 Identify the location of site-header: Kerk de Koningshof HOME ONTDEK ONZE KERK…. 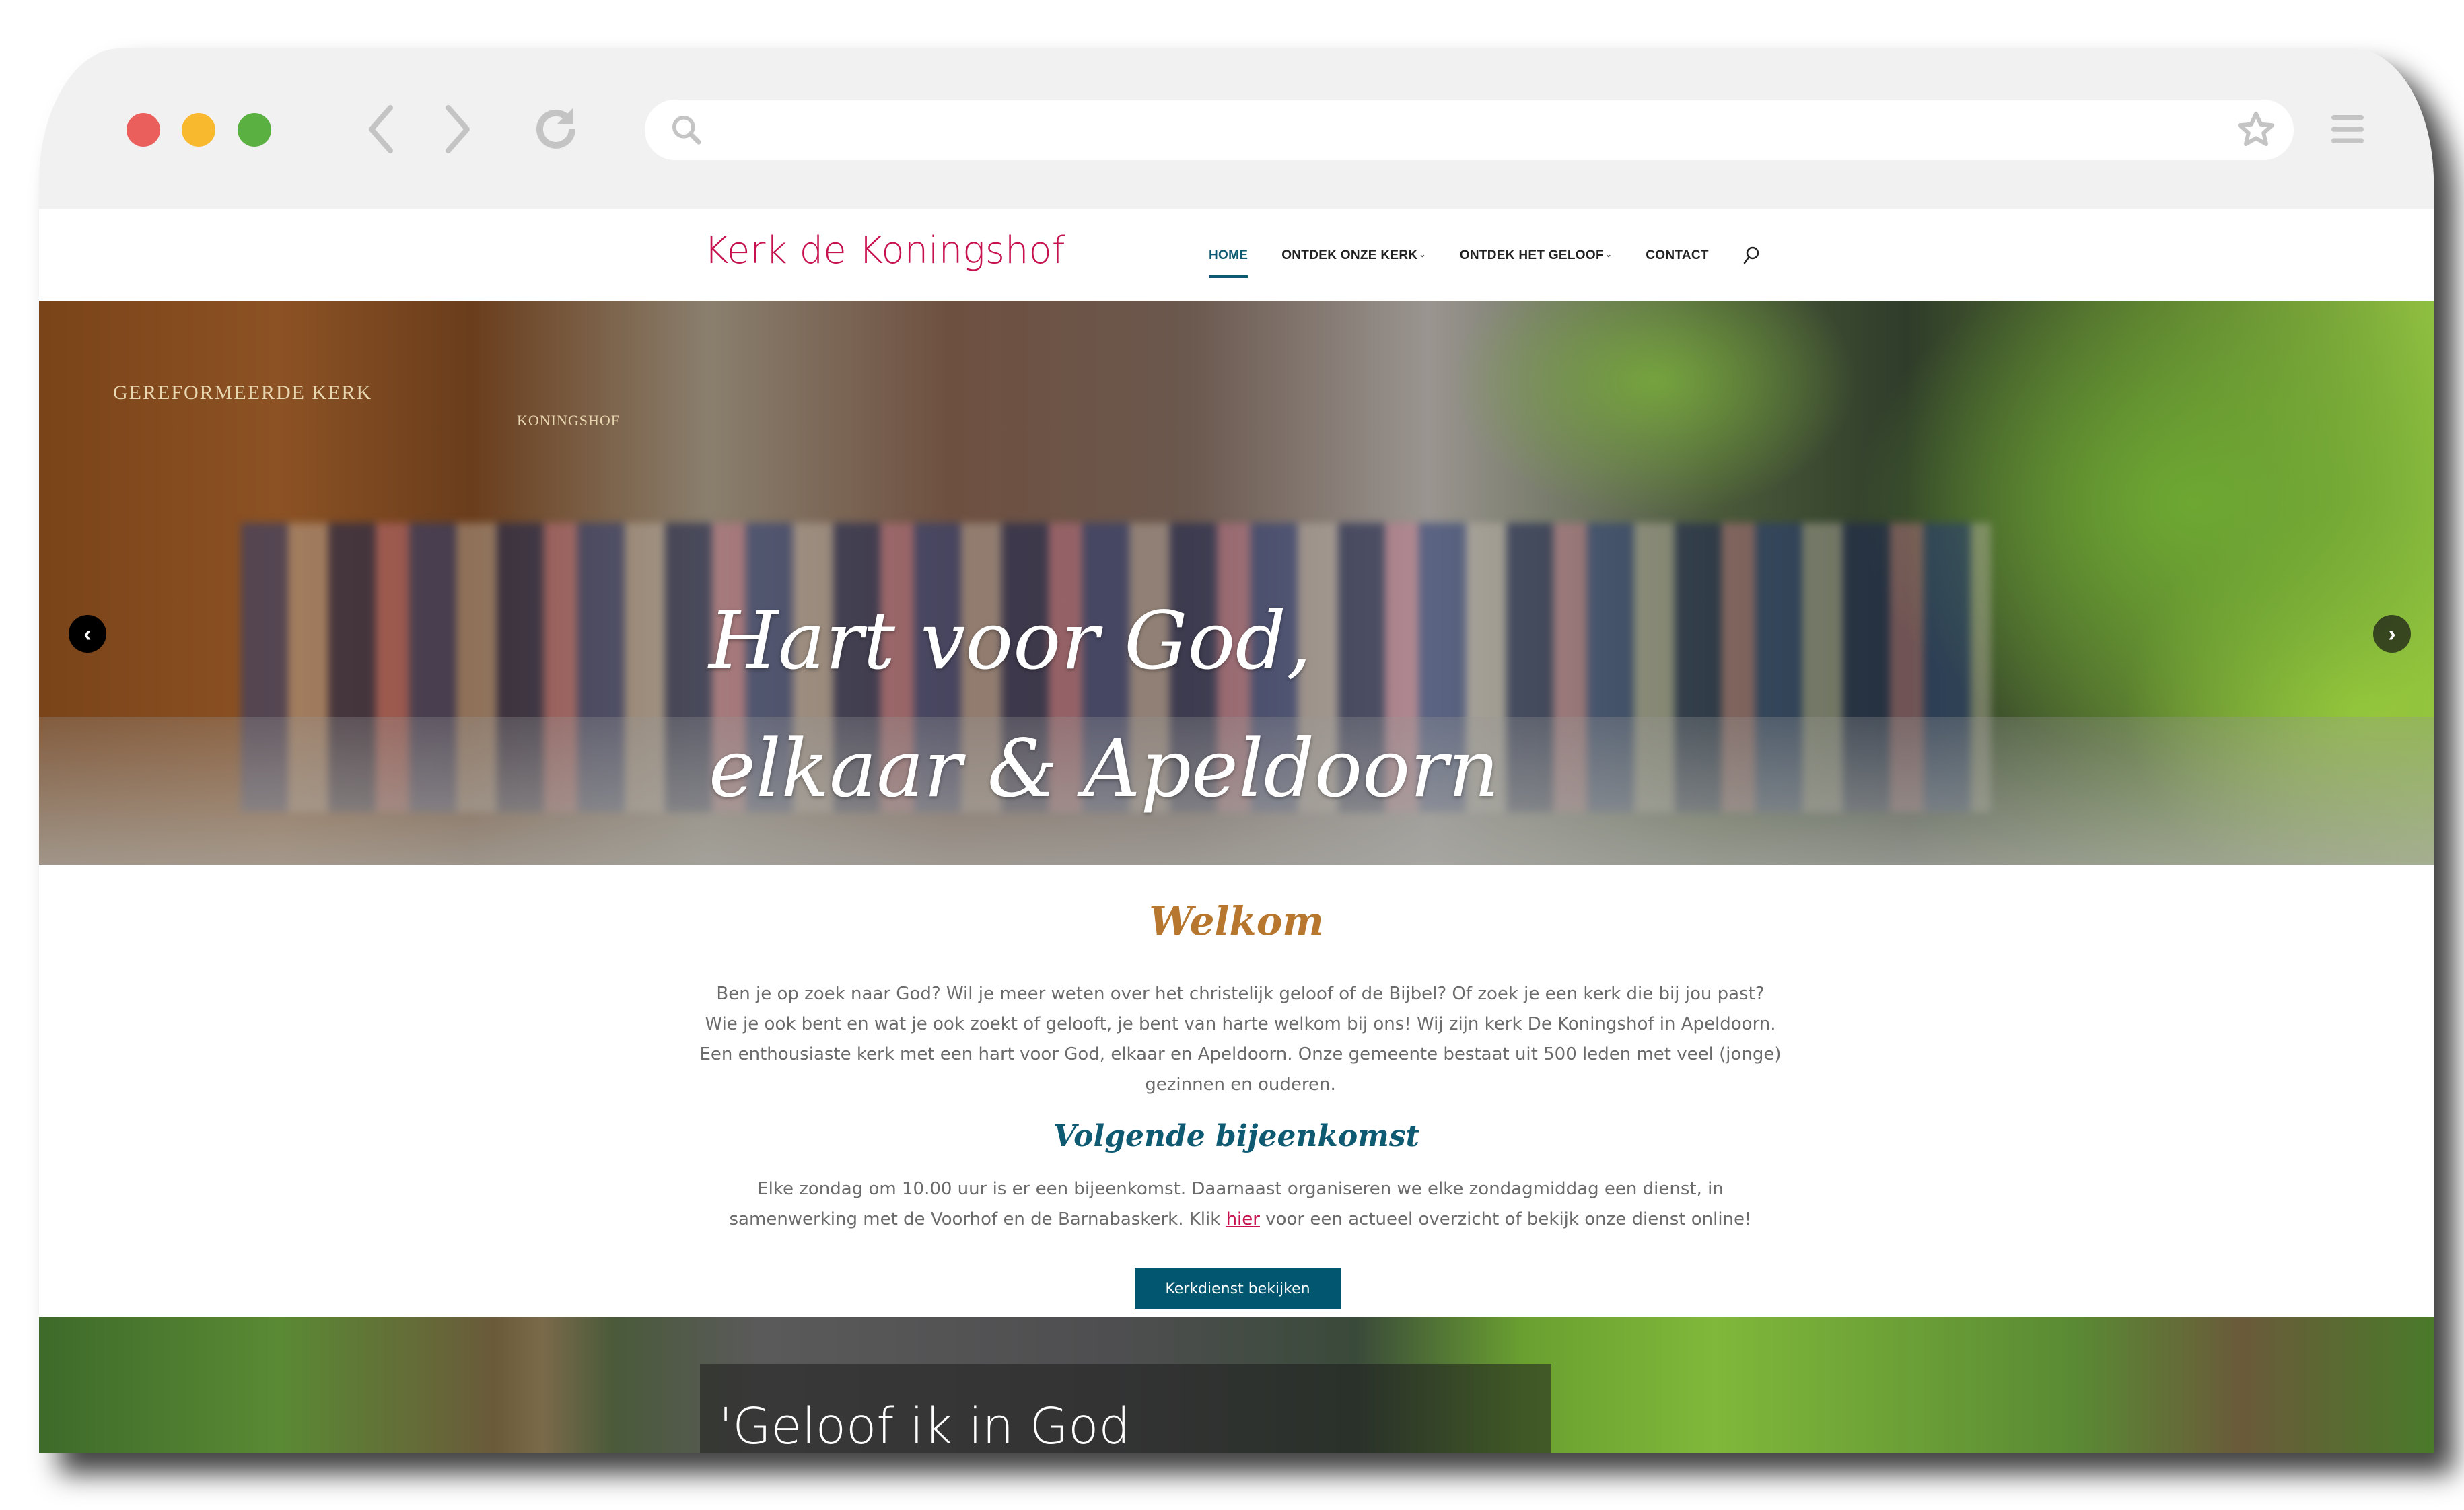
(1236, 255).